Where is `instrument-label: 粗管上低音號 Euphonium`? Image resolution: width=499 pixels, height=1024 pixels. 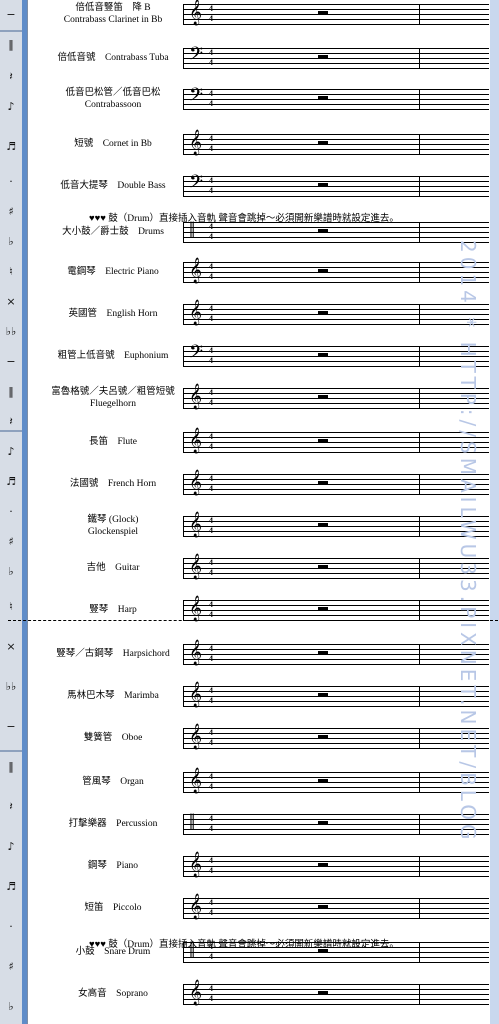
instrument-label: 粗管上低音號 Euphonium is located at coordinates (113, 356).